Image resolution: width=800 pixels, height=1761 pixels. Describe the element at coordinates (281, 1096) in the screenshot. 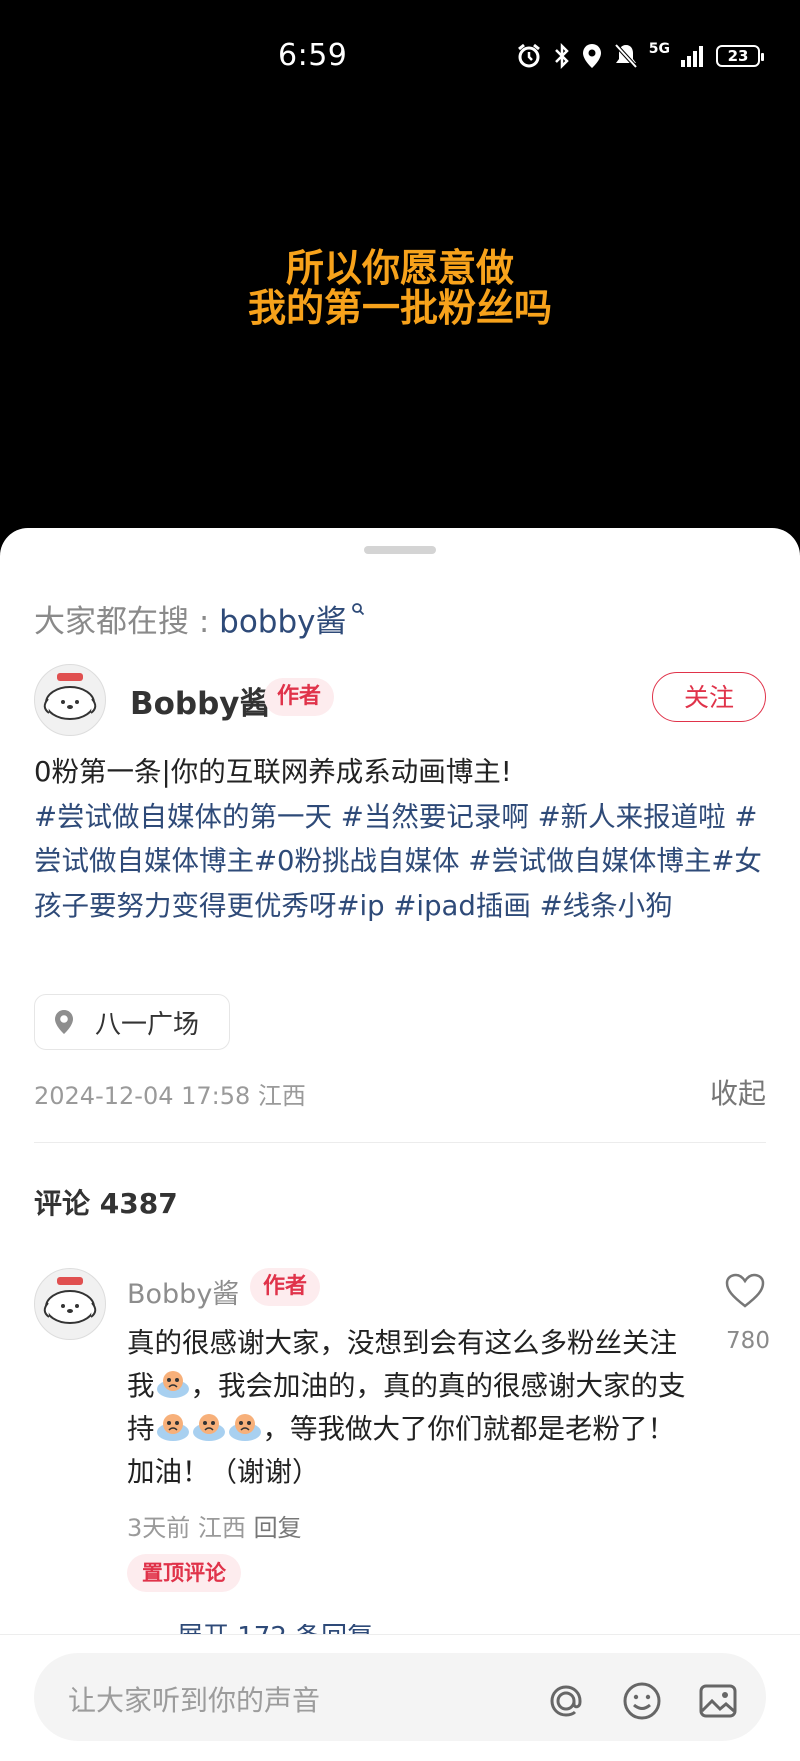

I see `post-region: 江西` at that location.